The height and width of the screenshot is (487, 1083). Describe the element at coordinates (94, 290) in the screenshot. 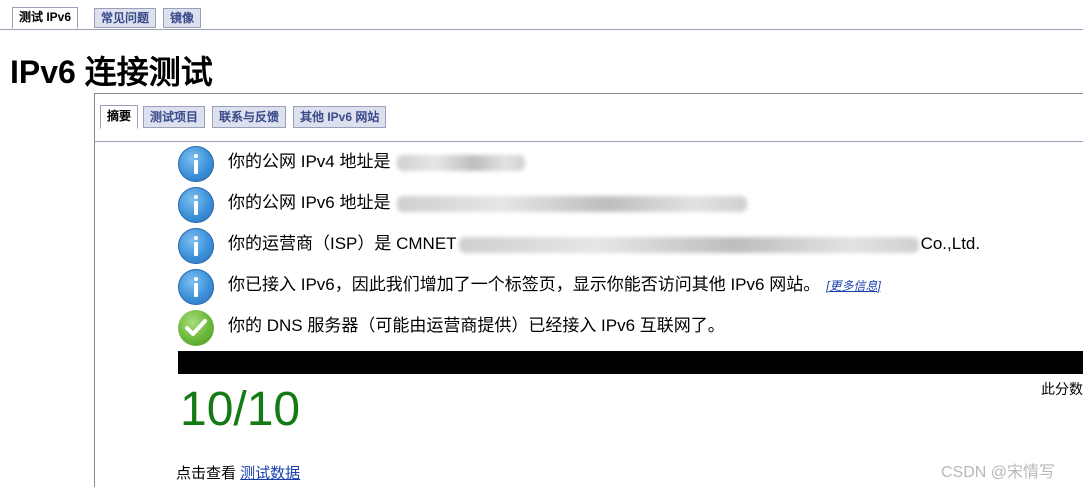

I see `content-frame-left` at that location.